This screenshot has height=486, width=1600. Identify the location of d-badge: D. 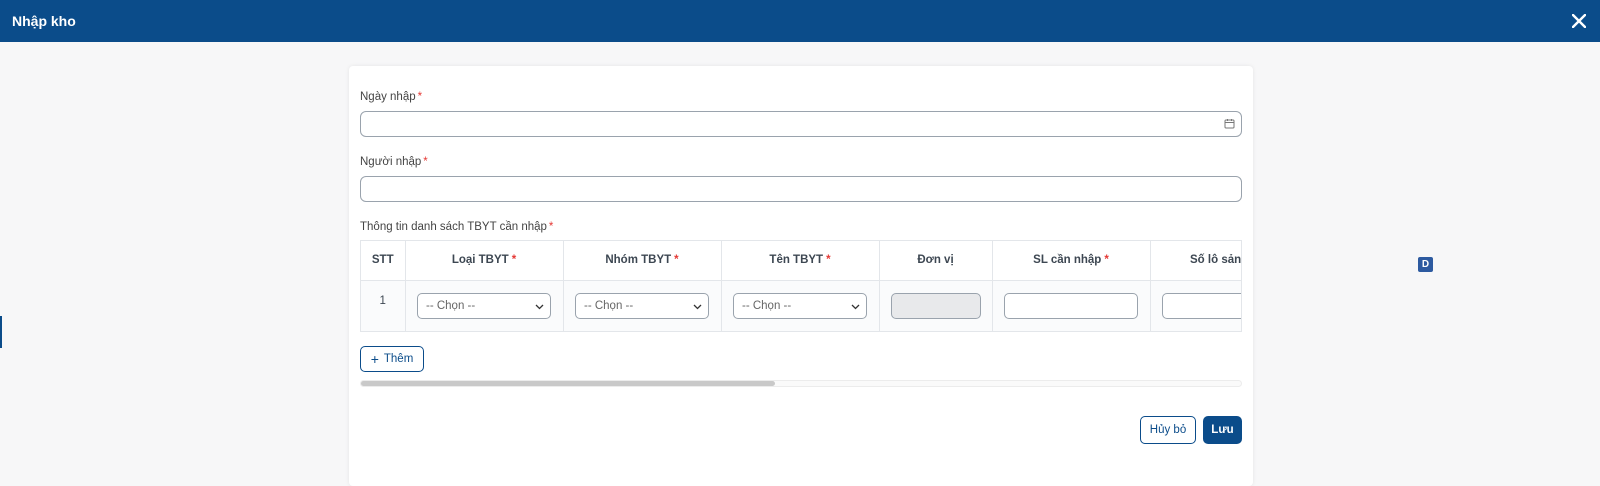
(1425, 264).